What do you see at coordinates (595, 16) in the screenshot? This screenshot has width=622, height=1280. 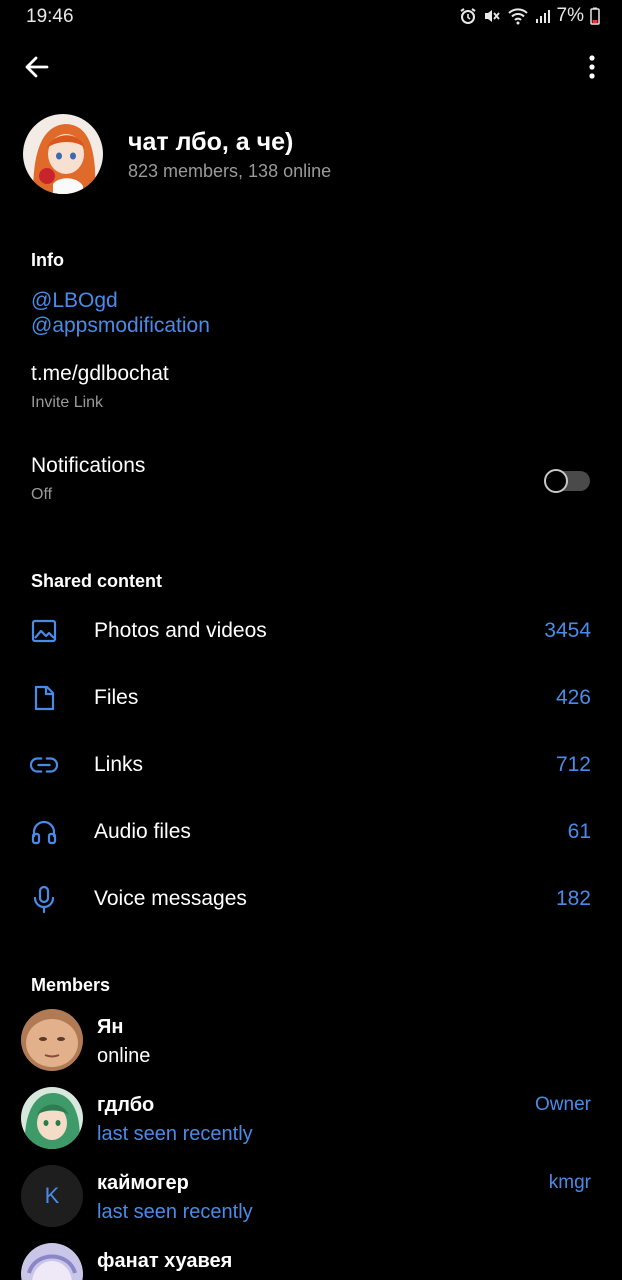 I see `battery-icon` at bounding box center [595, 16].